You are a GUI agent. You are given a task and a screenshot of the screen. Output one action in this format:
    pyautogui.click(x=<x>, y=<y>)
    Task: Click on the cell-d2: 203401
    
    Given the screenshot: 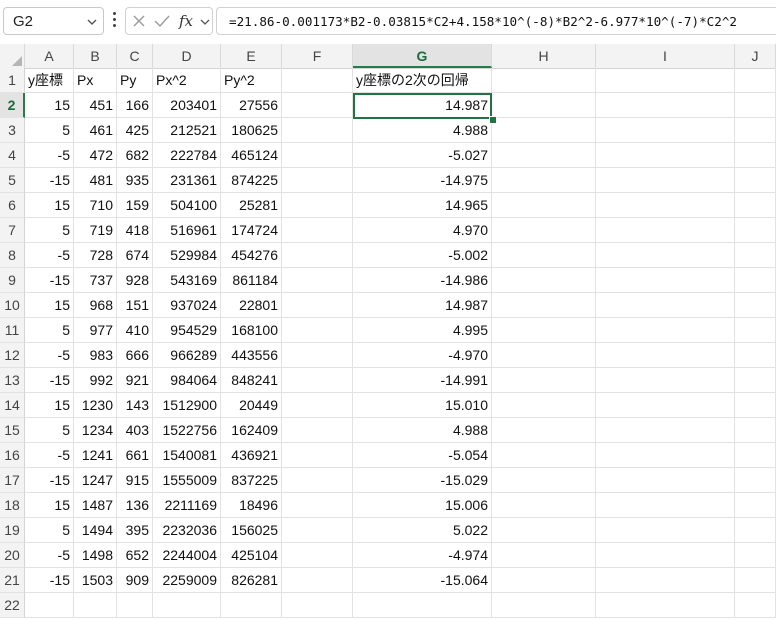 What is the action you would take?
    pyautogui.click(x=187, y=105)
    